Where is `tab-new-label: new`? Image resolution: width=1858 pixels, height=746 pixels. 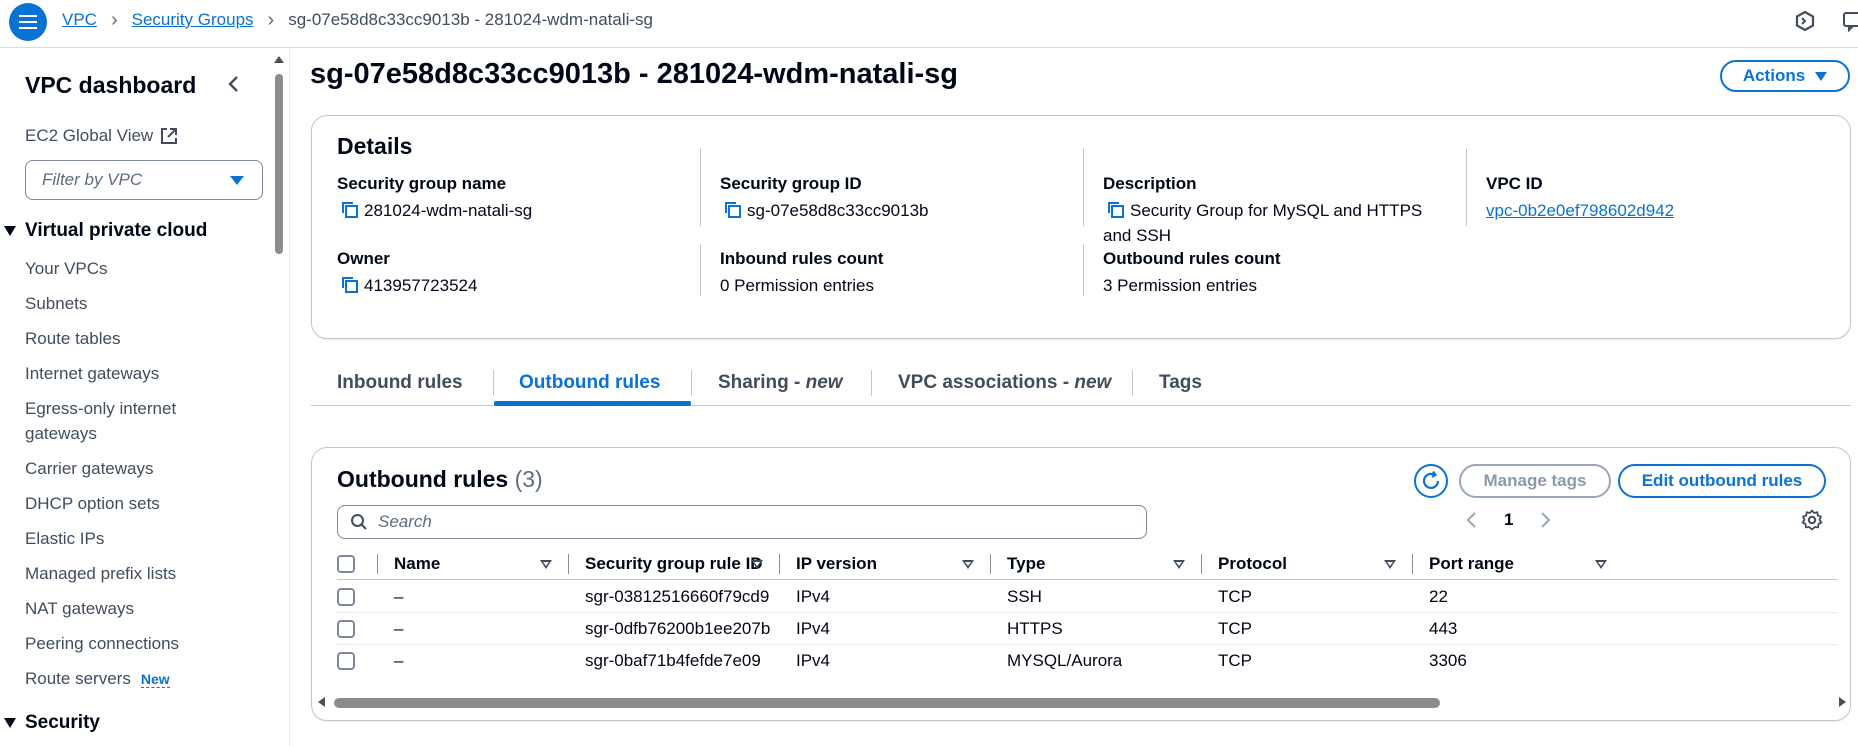
tab-new-label: new is located at coordinates (1093, 382).